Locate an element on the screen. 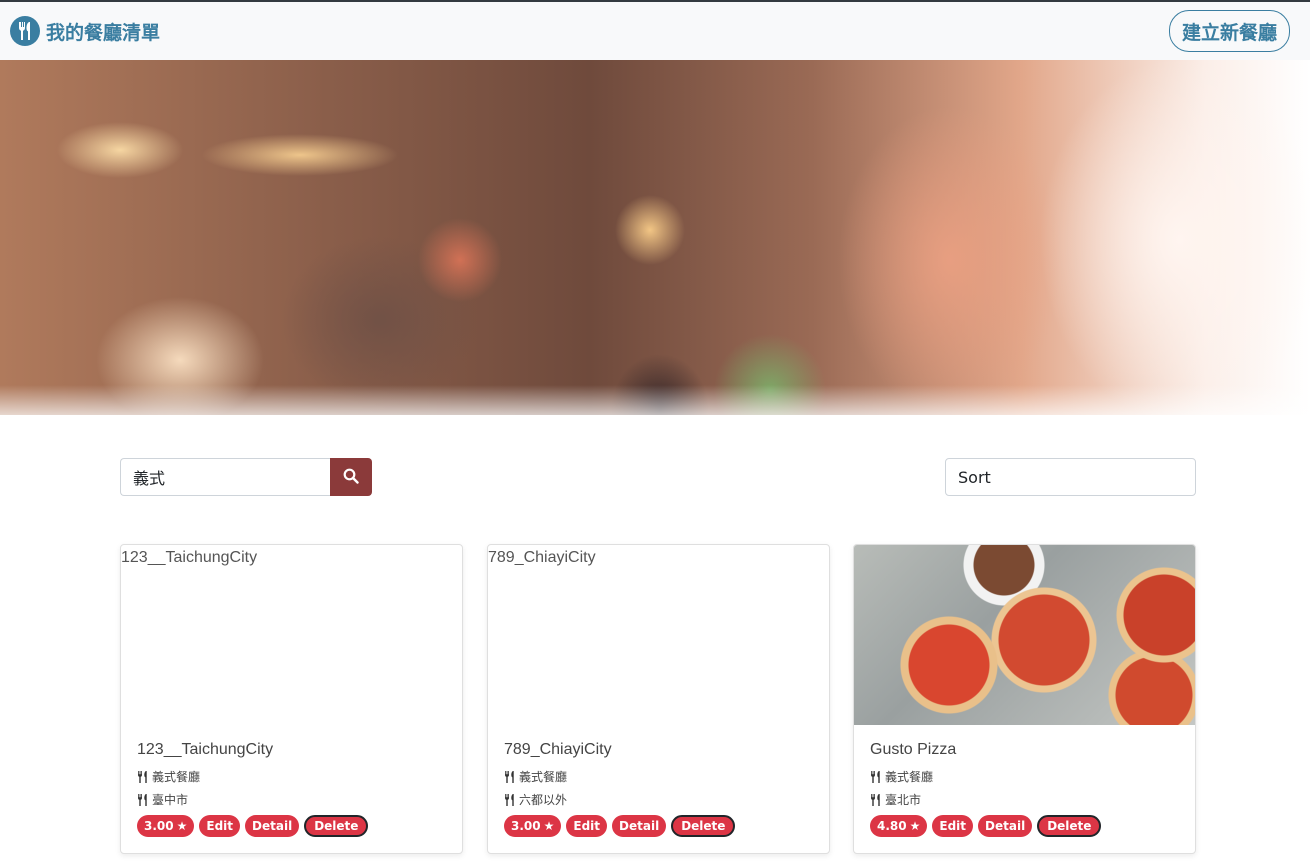 Image resolution: width=1310 pixels, height=863 pixels. navbar: 我的餐廳清單 建立新餐廳 is located at coordinates (655, 31).